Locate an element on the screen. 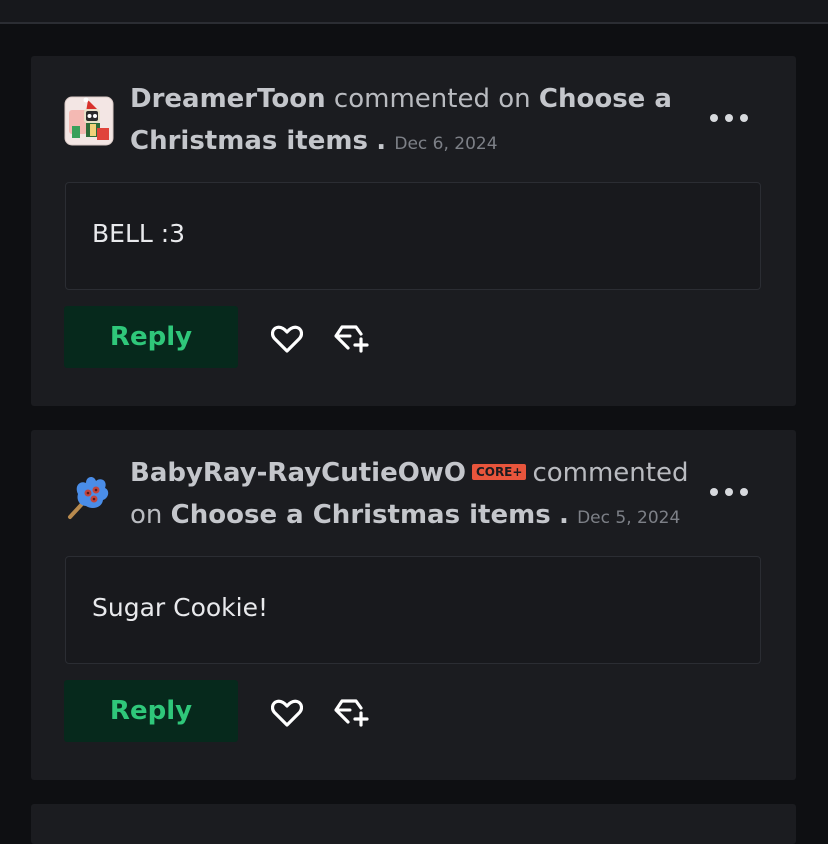  action-text-on: on is located at coordinates (146, 515).